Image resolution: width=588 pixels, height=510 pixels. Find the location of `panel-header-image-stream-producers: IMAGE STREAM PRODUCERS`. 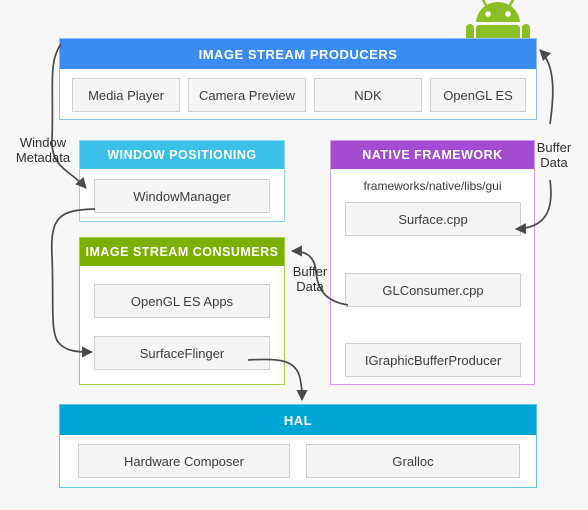

panel-header-image-stream-producers: IMAGE STREAM PRODUCERS is located at coordinates (298, 54).